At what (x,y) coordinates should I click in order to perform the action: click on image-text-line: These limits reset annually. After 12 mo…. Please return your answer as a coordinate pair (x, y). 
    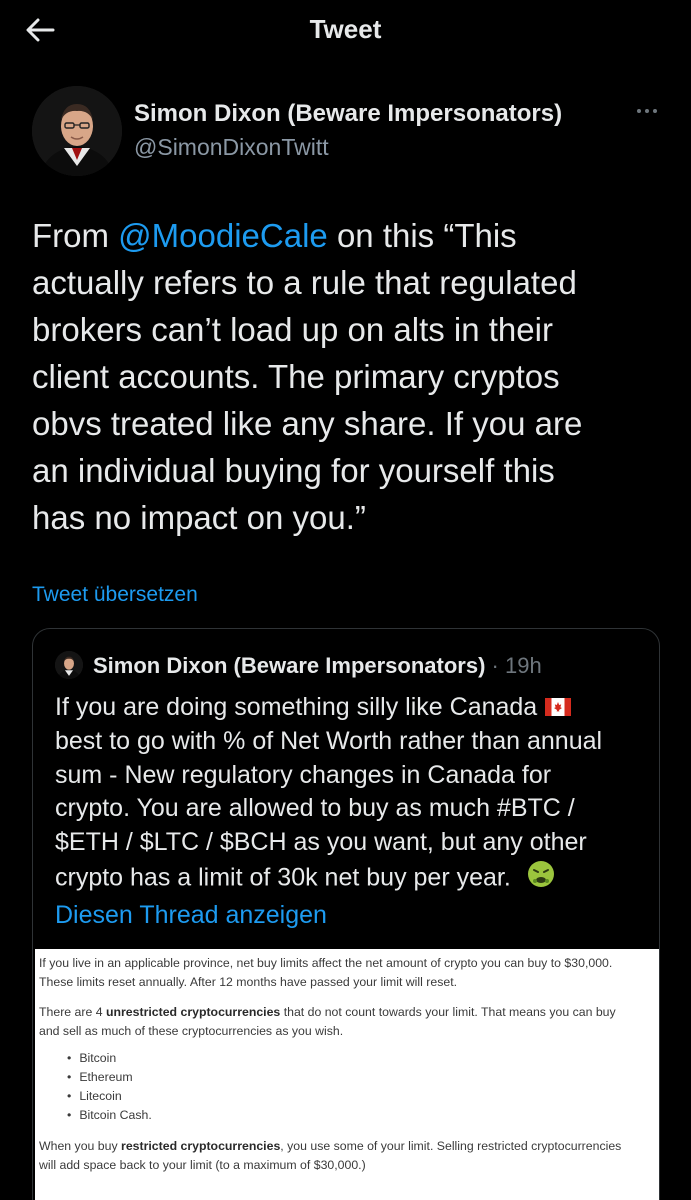
    Looking at the image, I should click on (248, 982).